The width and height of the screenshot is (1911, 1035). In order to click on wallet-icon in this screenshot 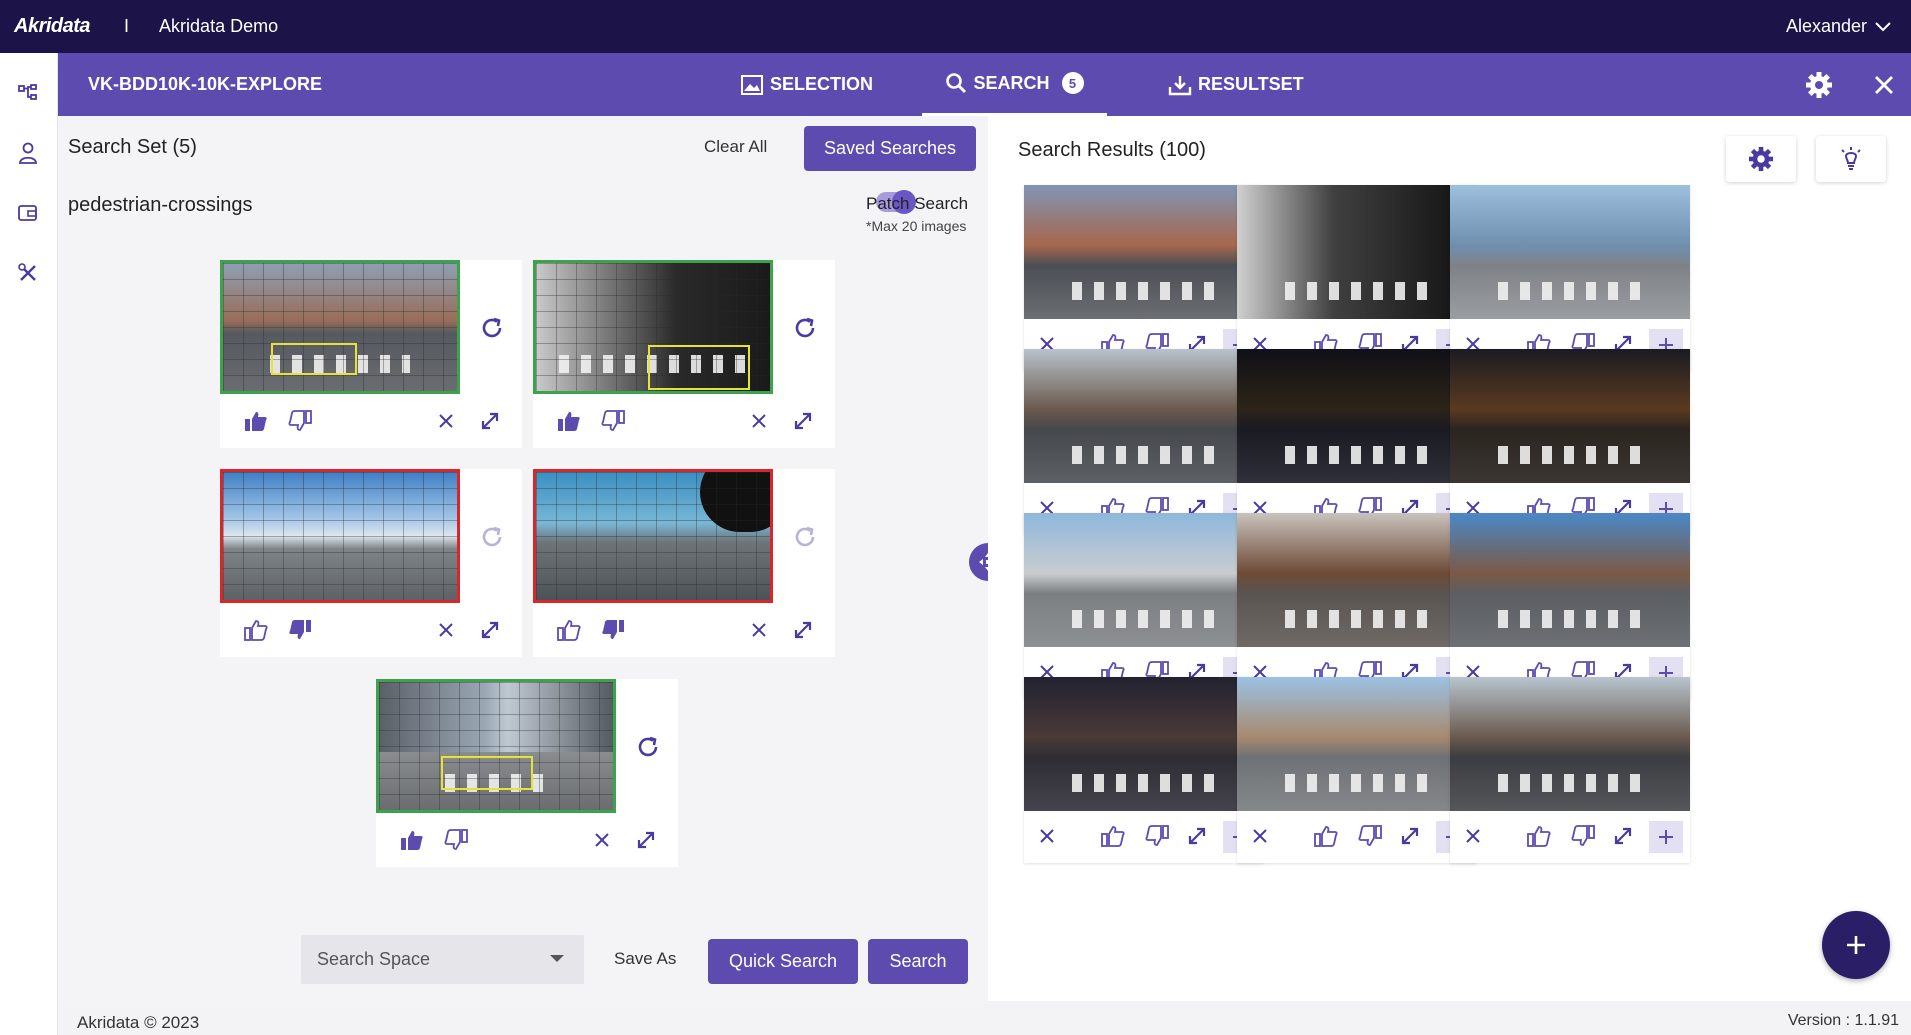, I will do `click(28, 213)`.